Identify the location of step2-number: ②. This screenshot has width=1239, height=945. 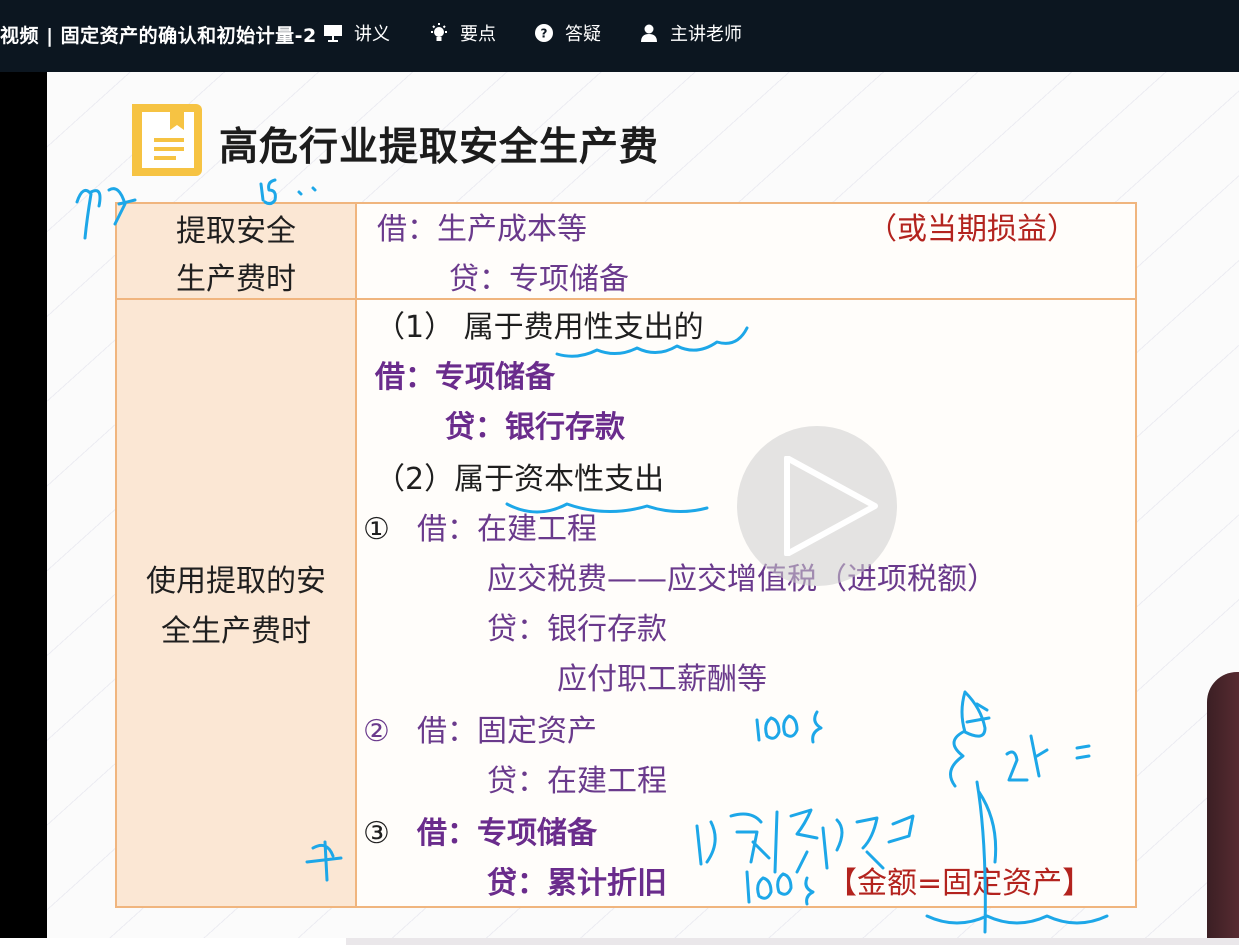
(376, 731).